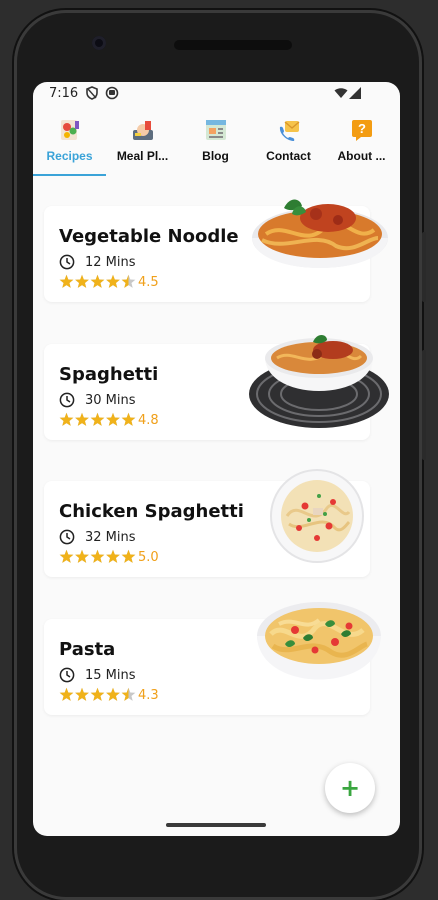 The width and height of the screenshot is (438, 900). Describe the element at coordinates (317, 516) in the screenshot. I see `chicken-spaghetti-image` at that location.